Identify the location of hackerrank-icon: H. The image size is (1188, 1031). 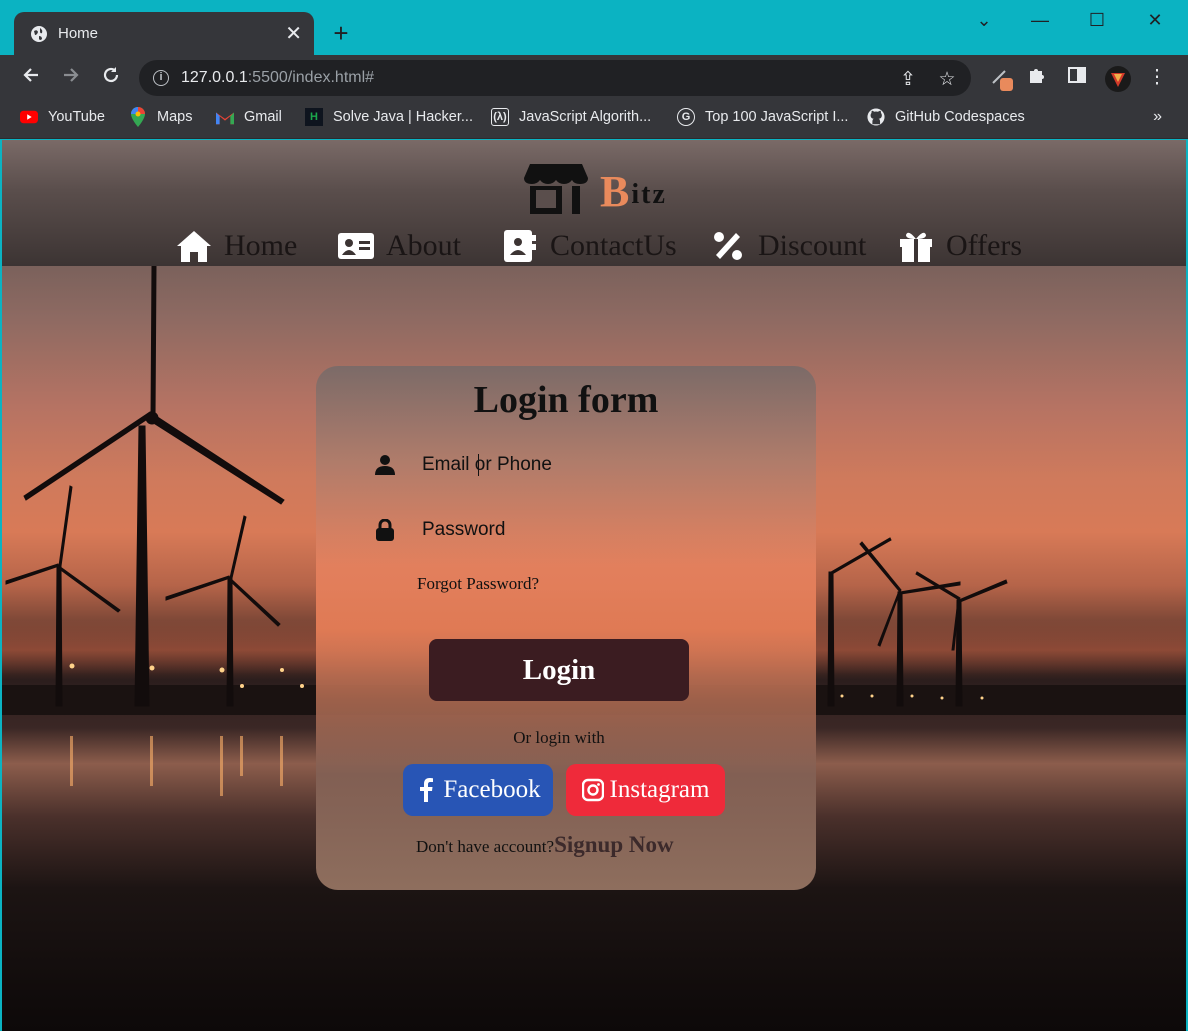
(314, 117).